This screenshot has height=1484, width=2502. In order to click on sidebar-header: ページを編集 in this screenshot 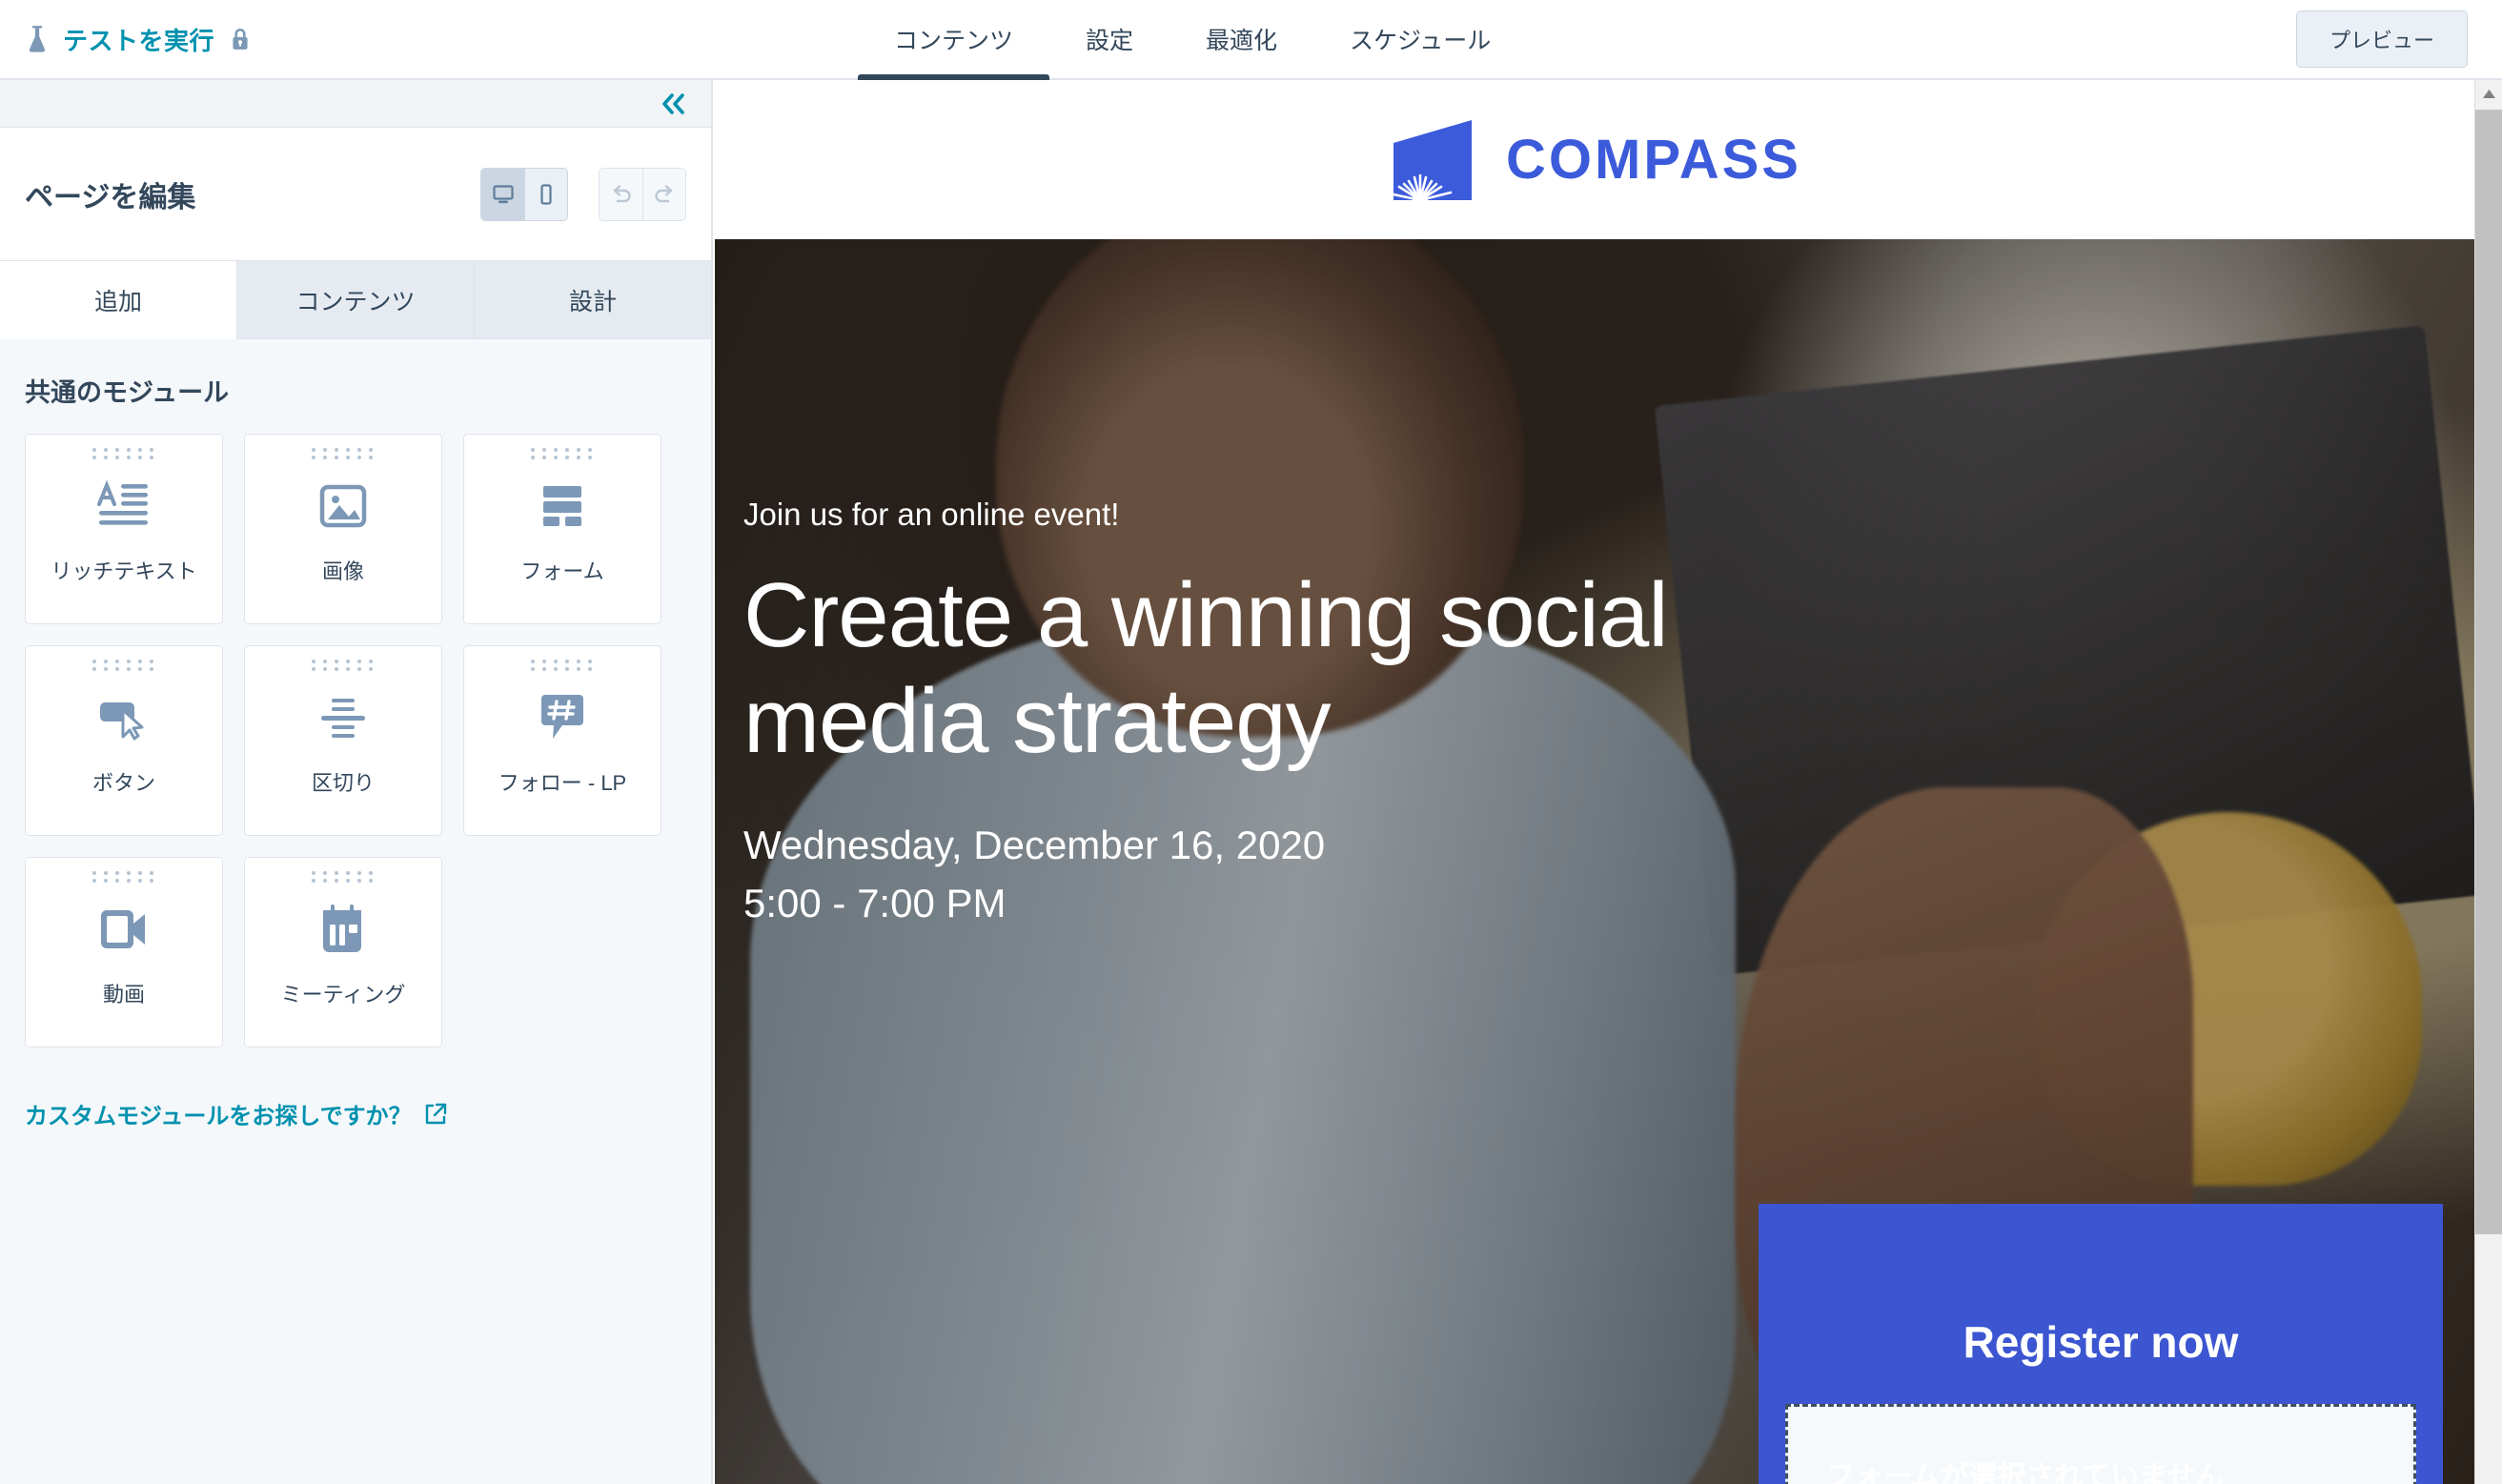, I will do `click(355, 194)`.